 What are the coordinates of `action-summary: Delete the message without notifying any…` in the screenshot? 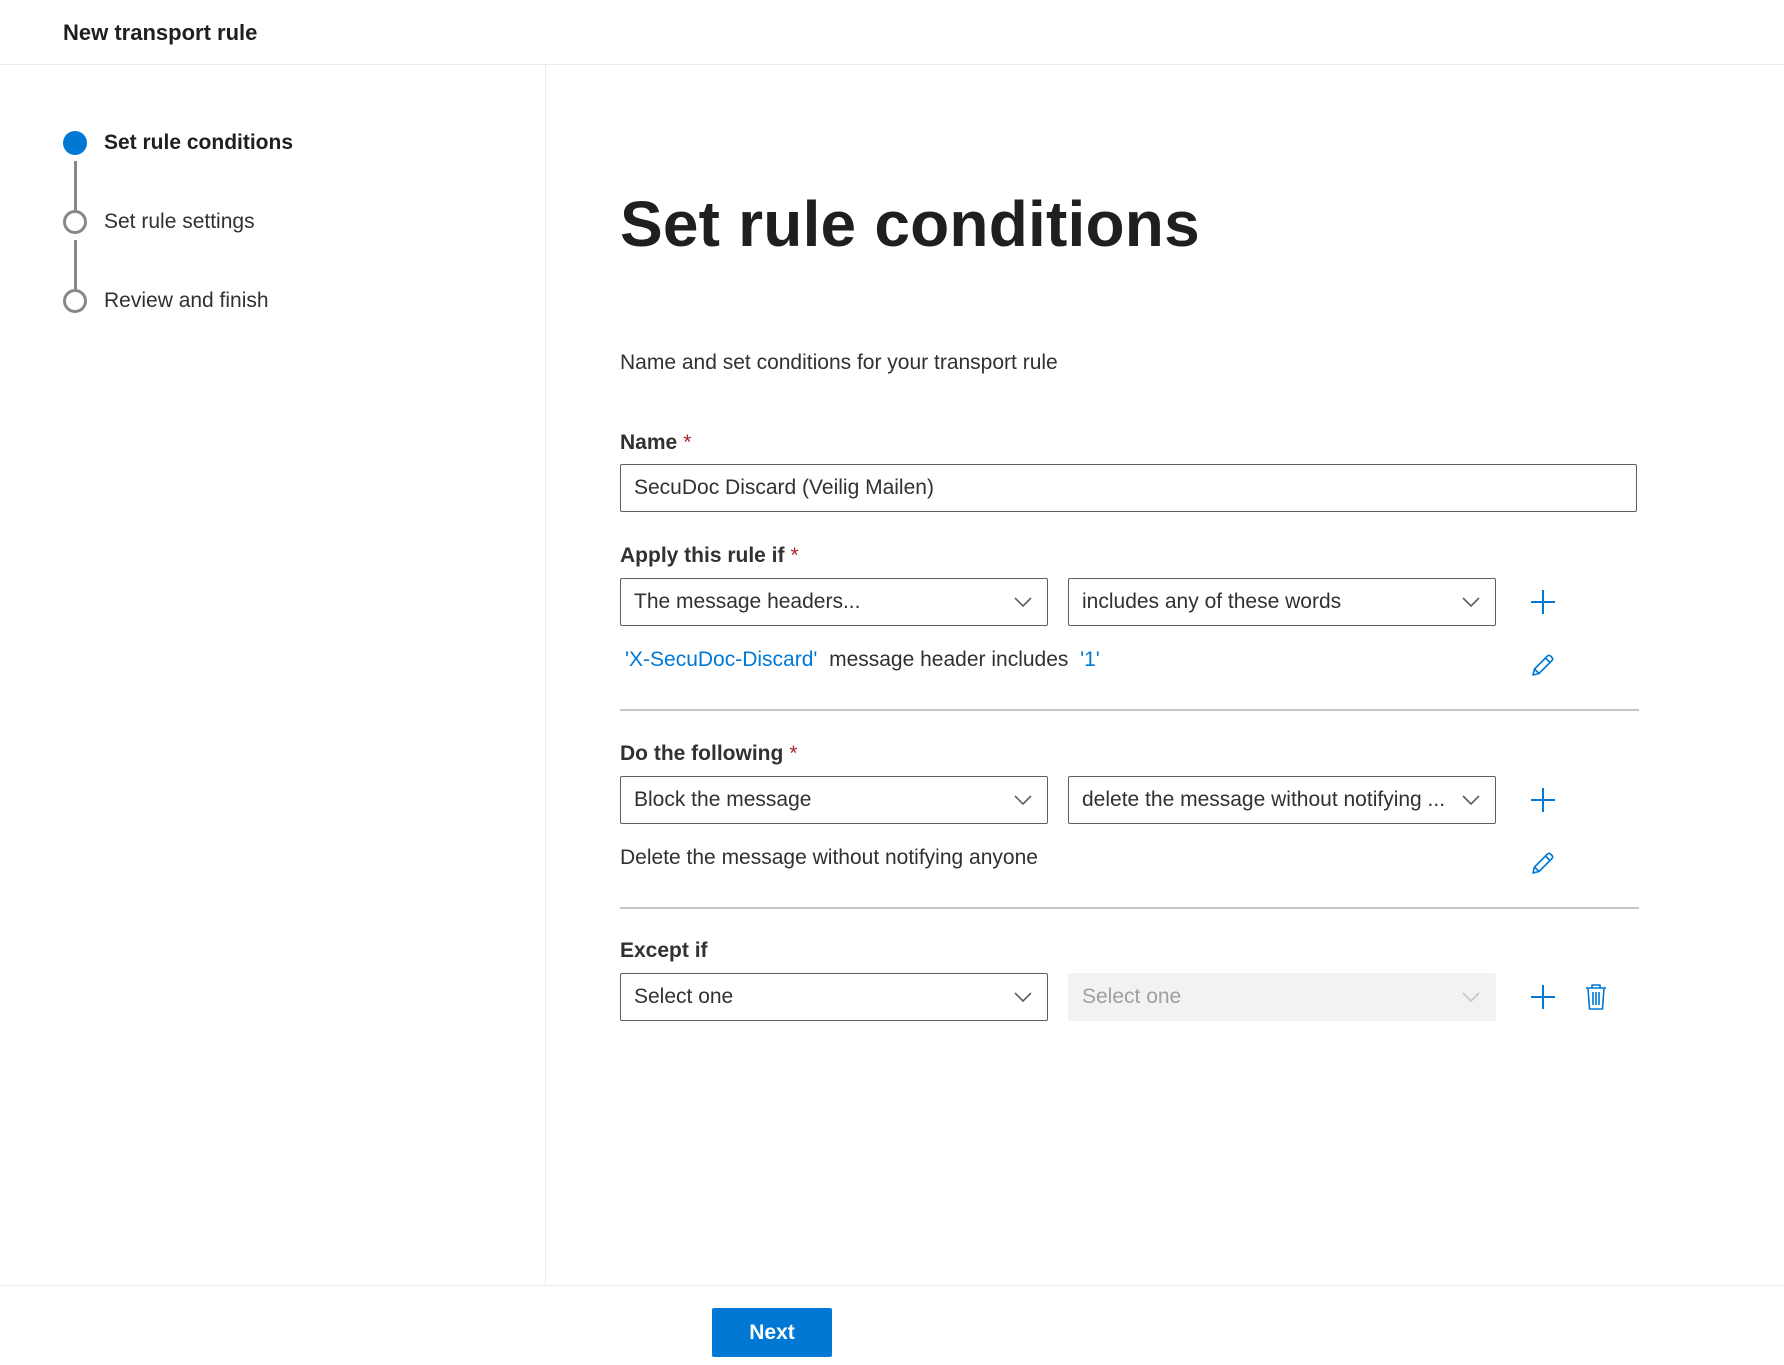 It's located at (829, 857).